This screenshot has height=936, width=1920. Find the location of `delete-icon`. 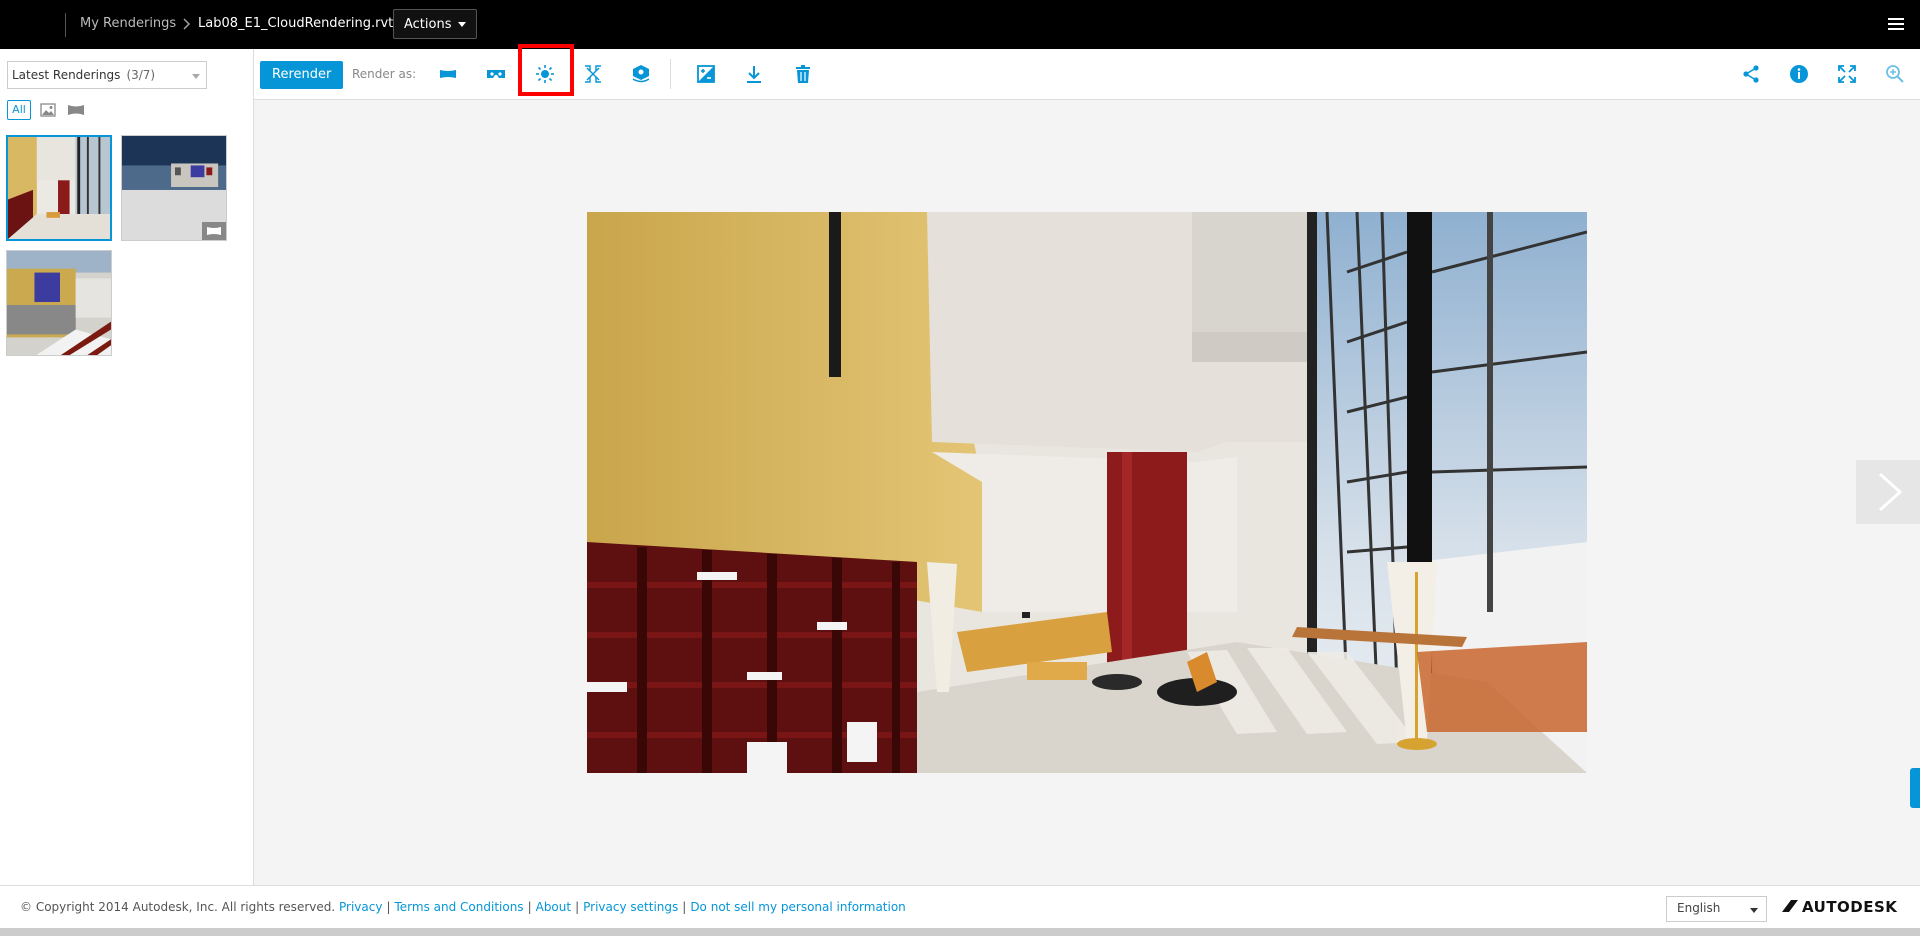

delete-icon is located at coordinates (803, 74).